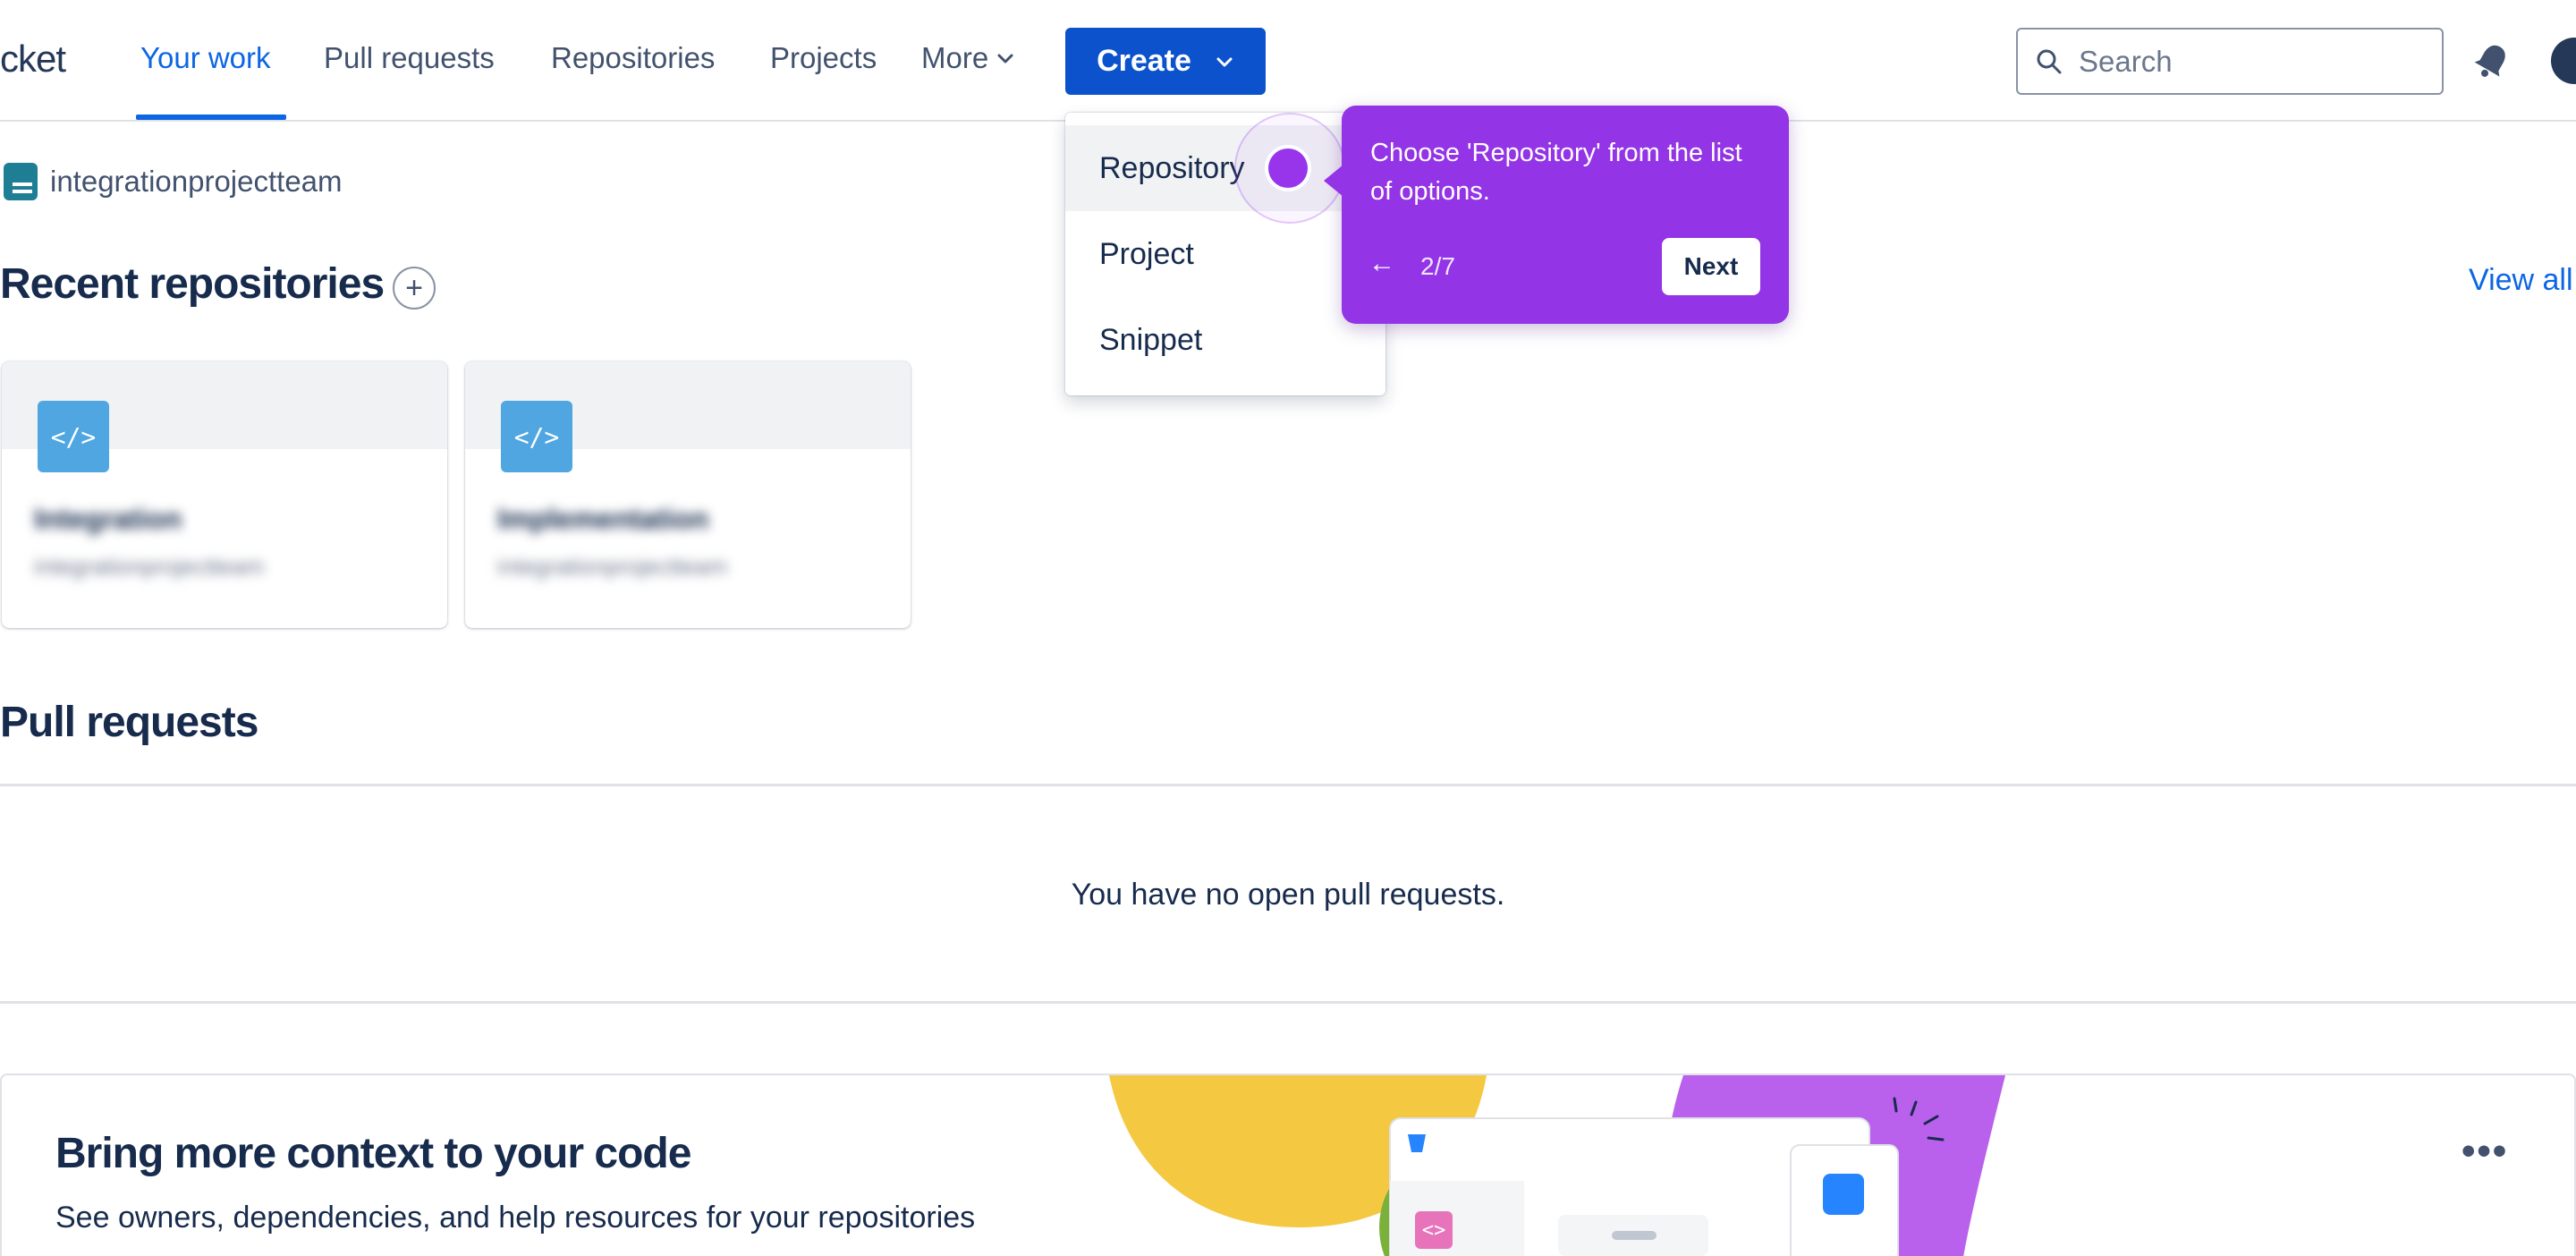 Image resolution: width=2576 pixels, height=1256 pixels. I want to click on add-repository-button: +, so click(414, 288).